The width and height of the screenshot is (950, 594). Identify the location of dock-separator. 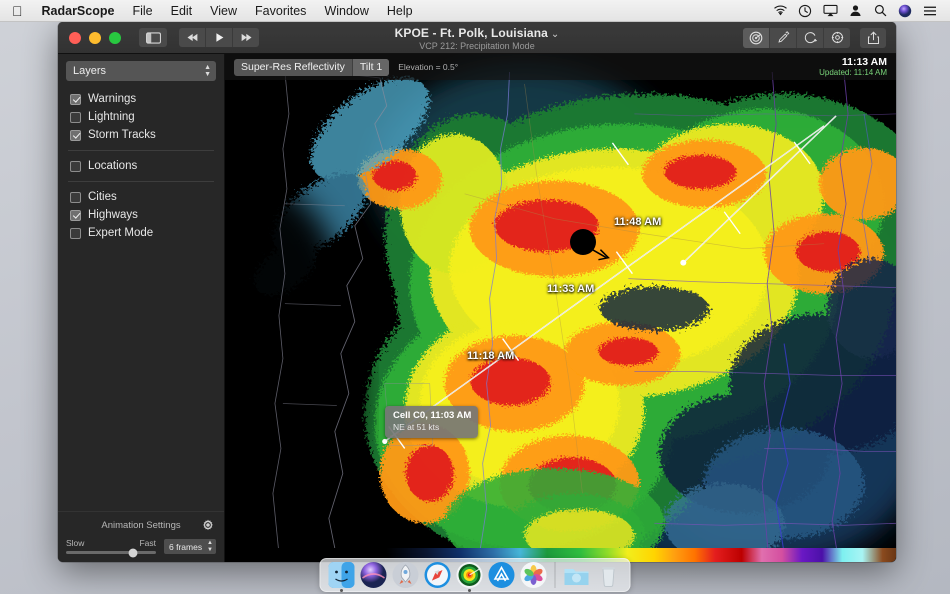
(555, 575).